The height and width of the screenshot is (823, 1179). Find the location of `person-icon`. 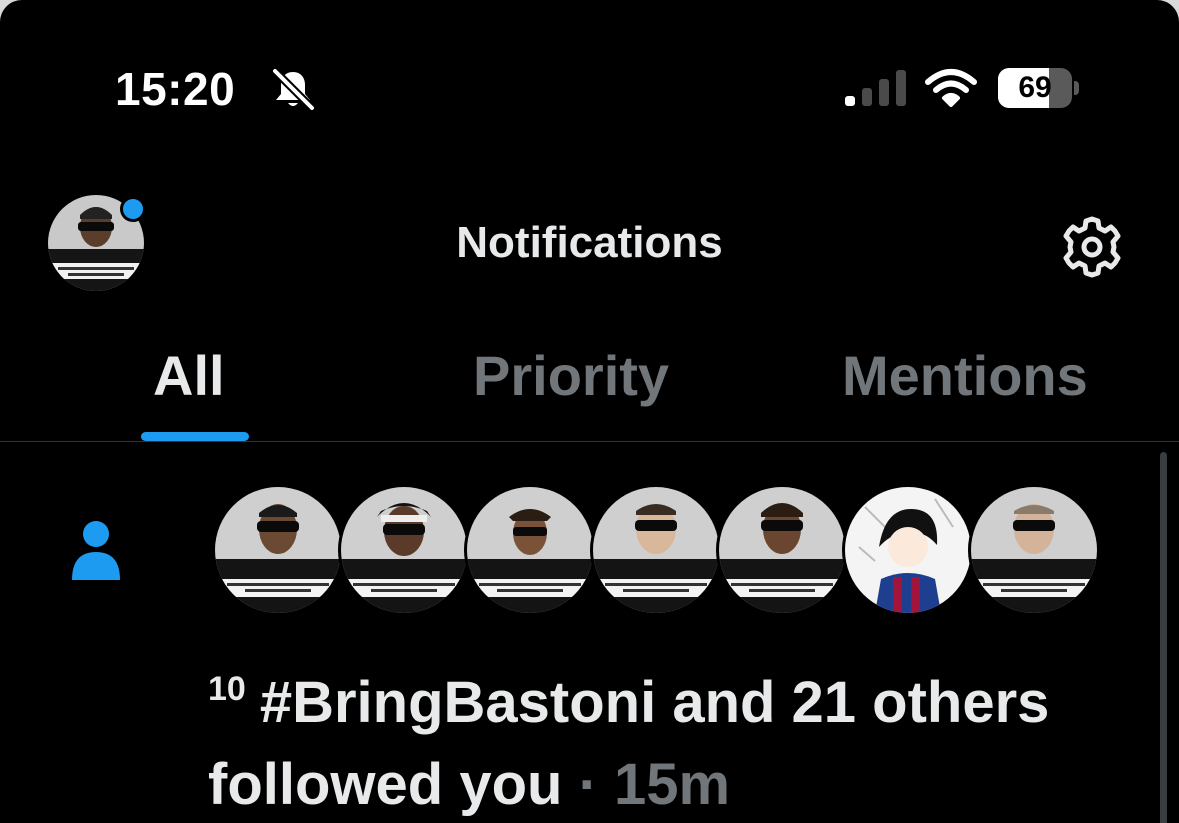

person-icon is located at coordinates (96, 550).